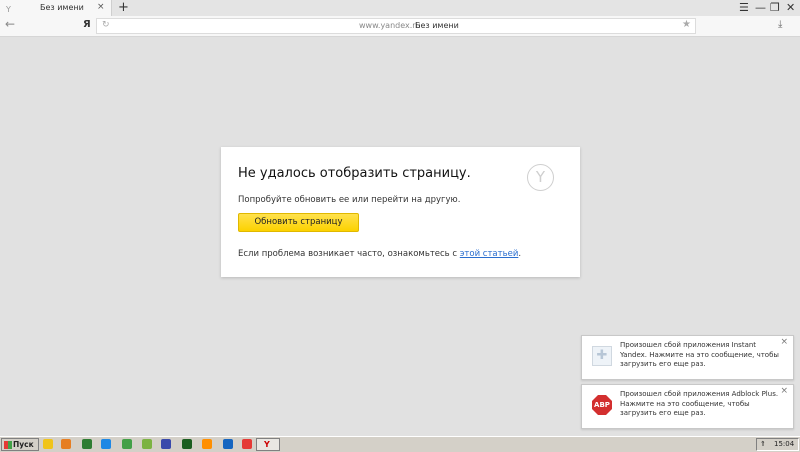 This screenshot has width=800, height=452. Describe the element at coordinates (390, 25) in the screenshot. I see `url-text: www.yandex.ru` at that location.